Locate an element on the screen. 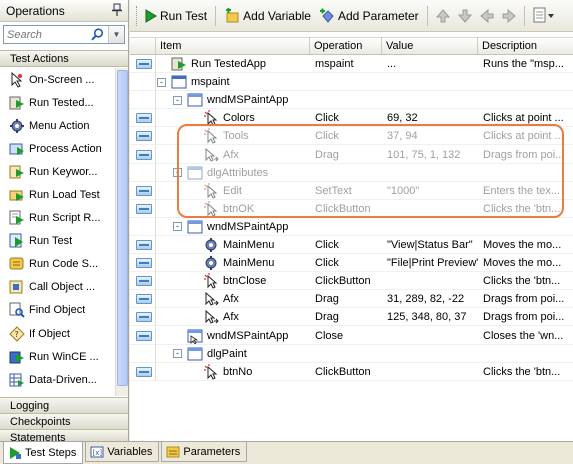 The width and height of the screenshot is (573, 464). pin-icon is located at coordinates (117, 10).